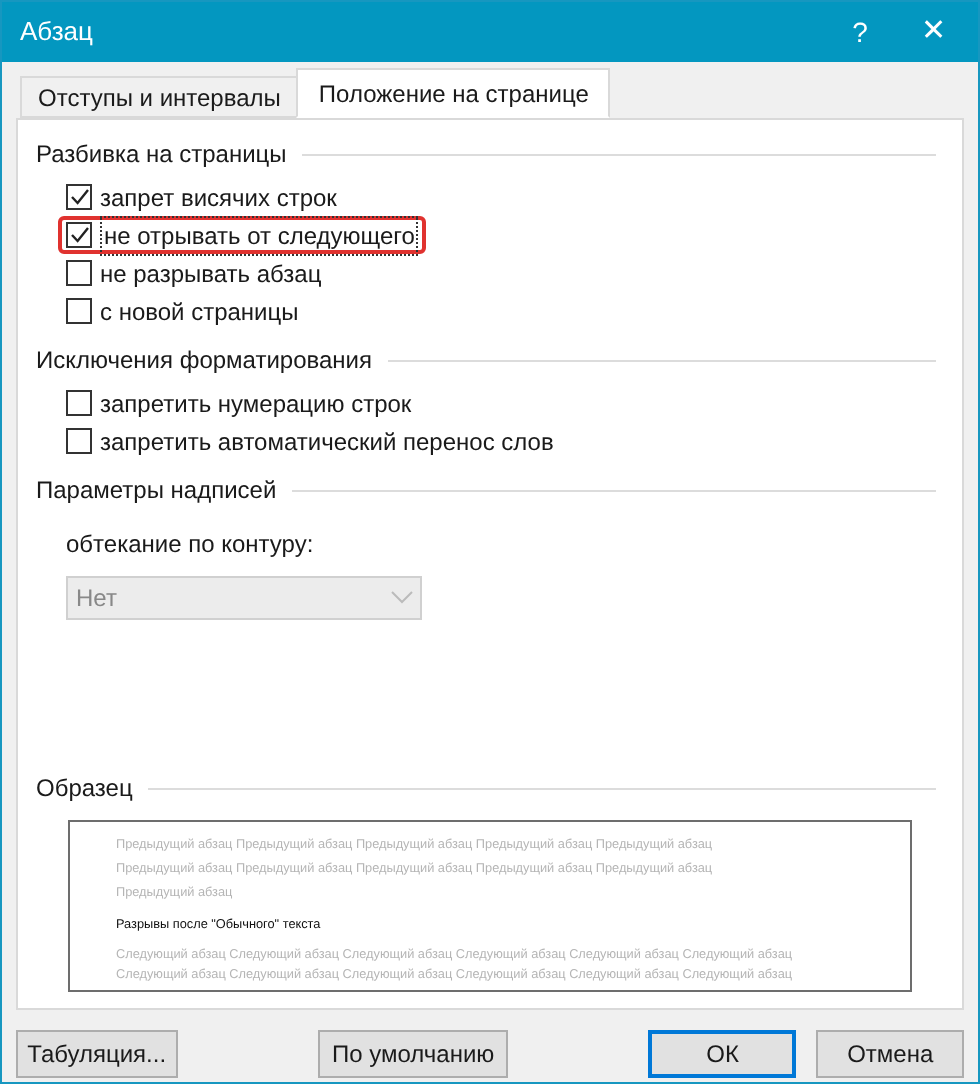  Describe the element at coordinates (158, 97) in the screenshot. I see `tab: Отступы и интервалы` at that location.